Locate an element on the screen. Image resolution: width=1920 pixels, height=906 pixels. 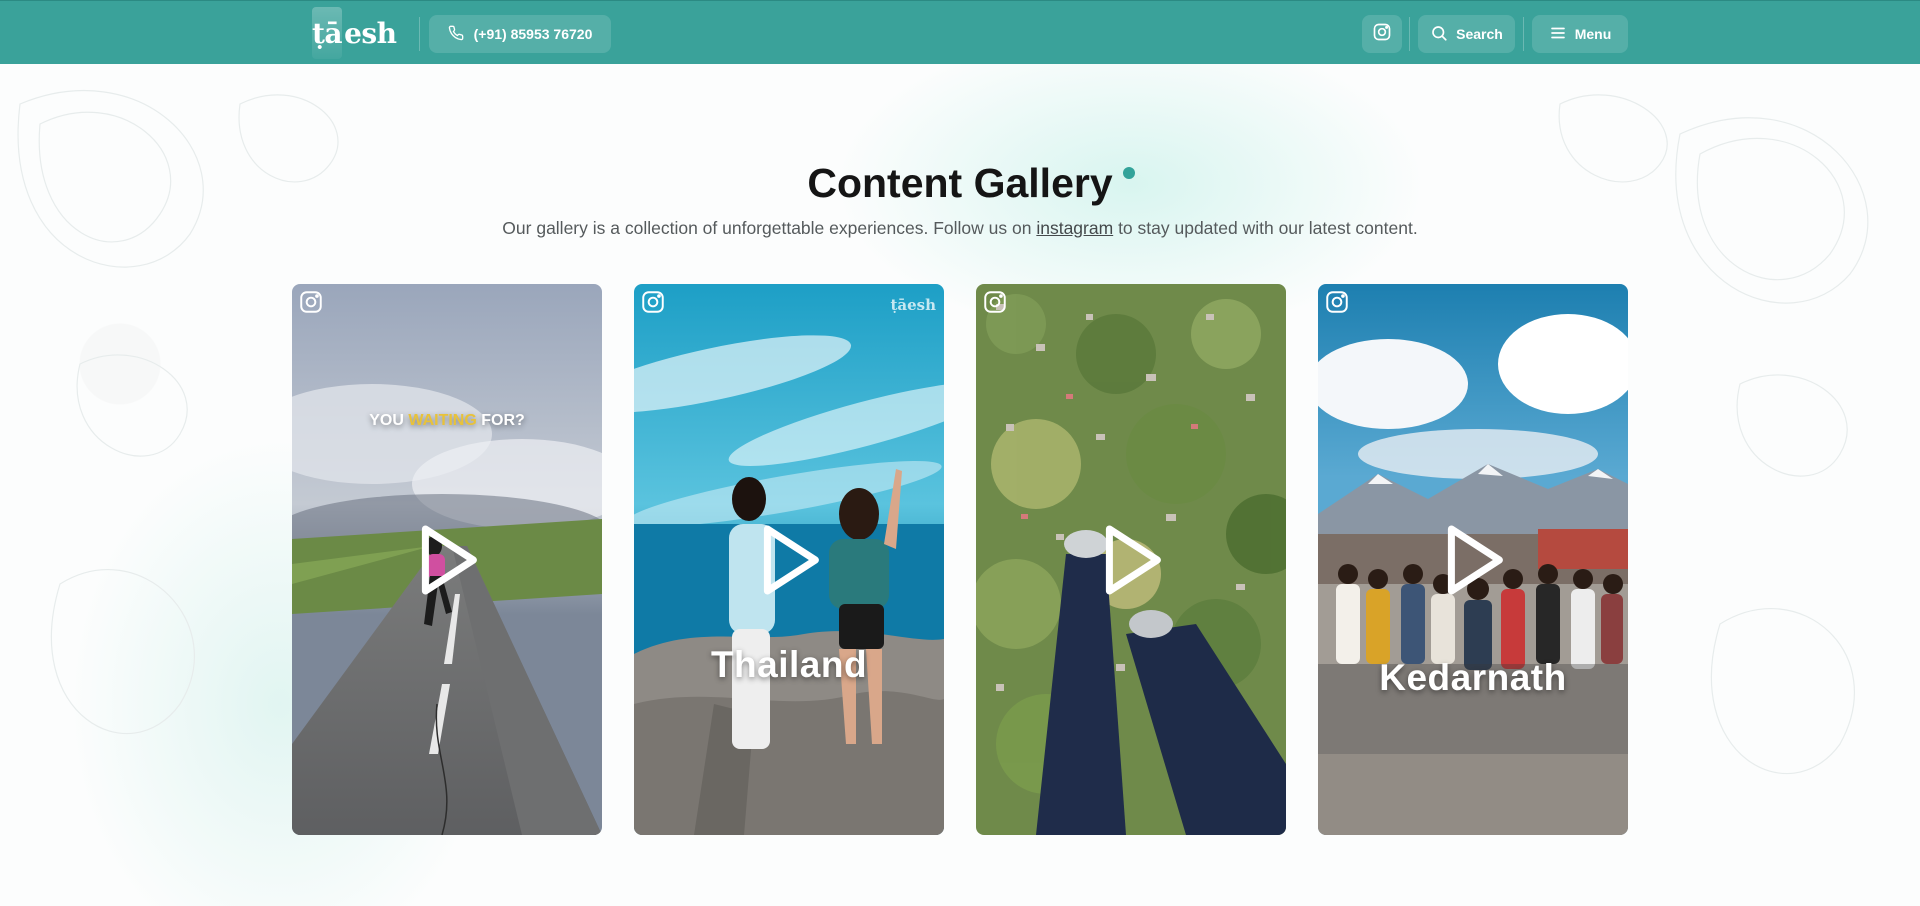
page-title-text: Content Gallery is located at coordinates (960, 183).